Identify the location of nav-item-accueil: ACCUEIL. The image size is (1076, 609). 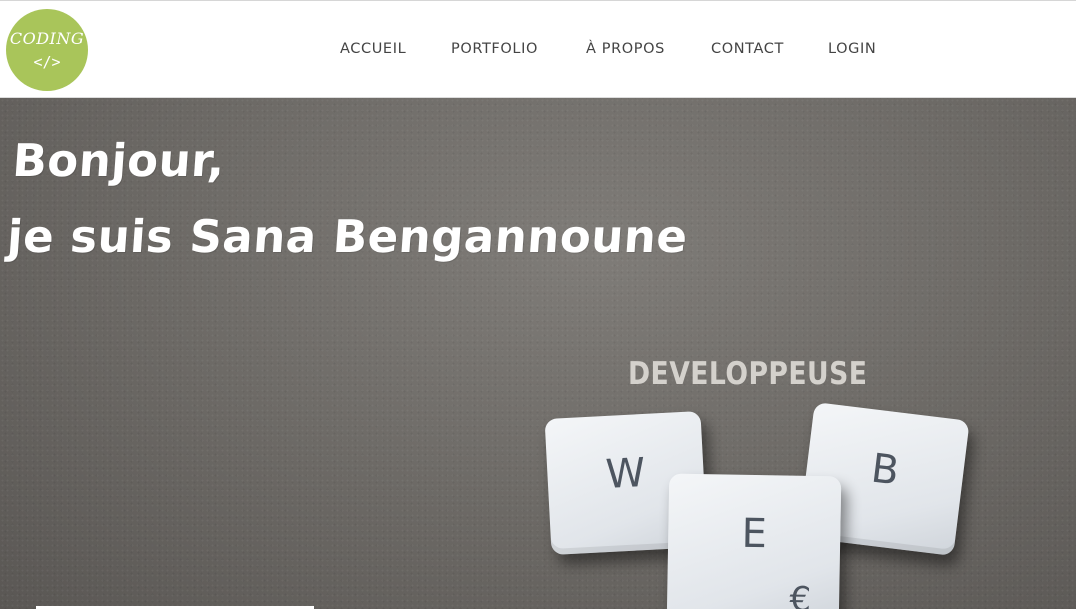
(373, 49).